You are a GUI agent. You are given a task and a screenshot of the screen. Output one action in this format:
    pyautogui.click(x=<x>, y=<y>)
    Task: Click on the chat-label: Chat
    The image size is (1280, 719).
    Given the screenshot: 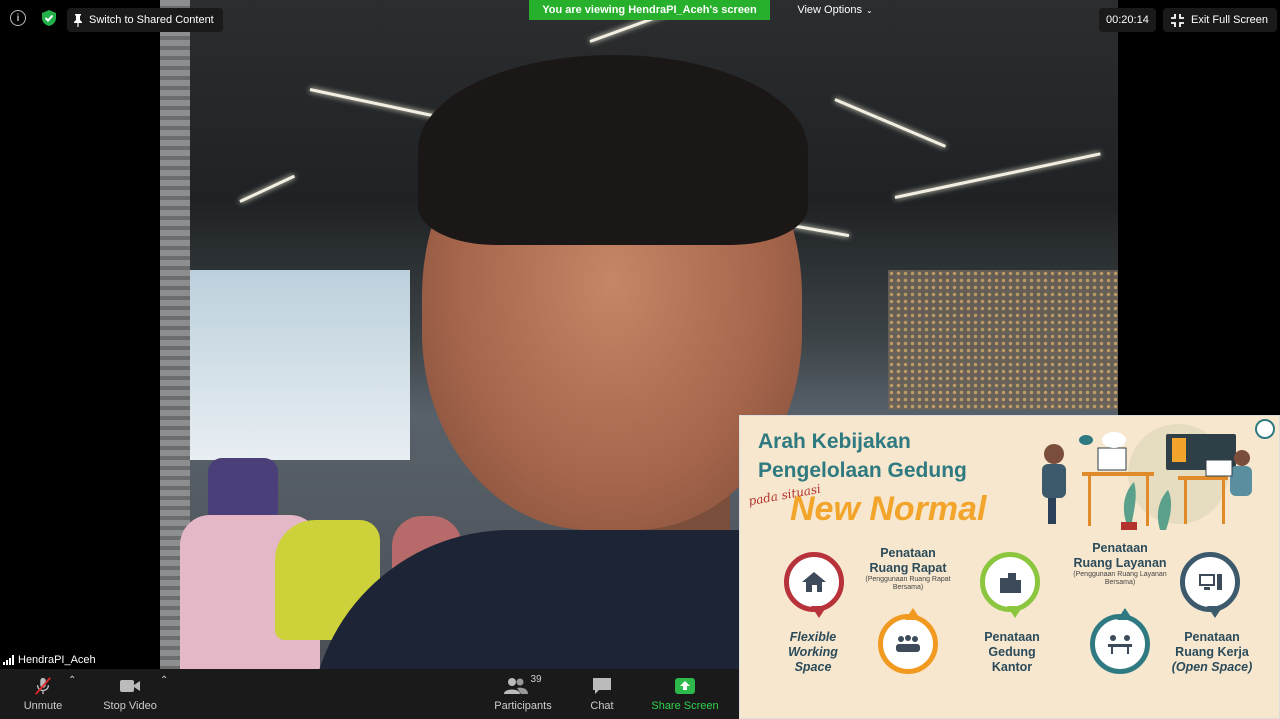 What is the action you would take?
    pyautogui.click(x=602, y=705)
    